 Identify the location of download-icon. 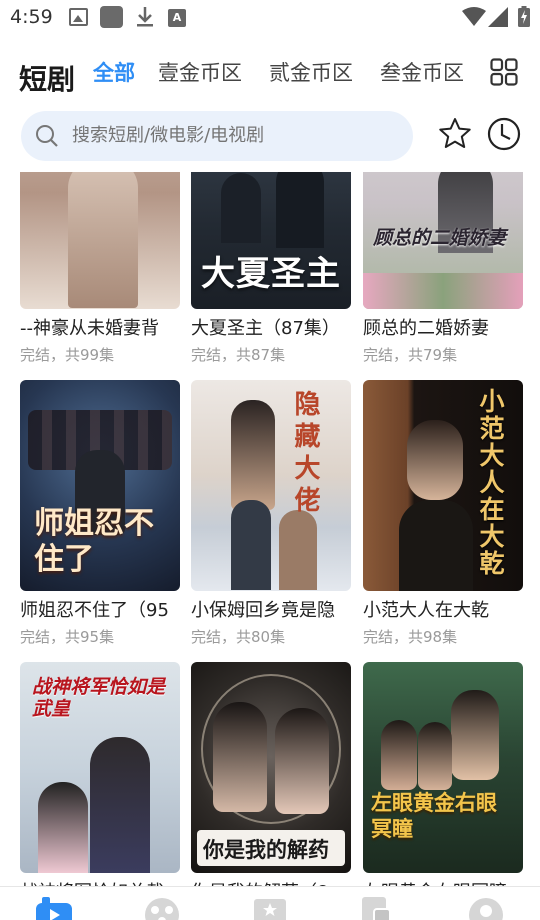
(145, 17).